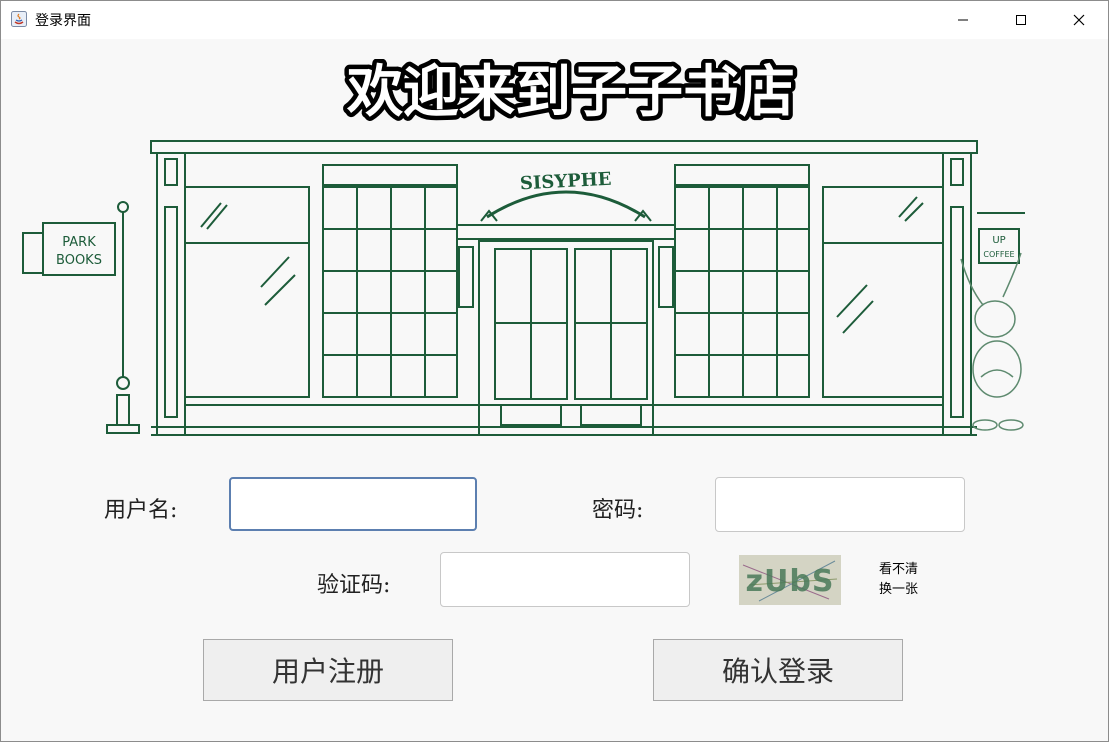  I want to click on captcha-label: 验证码:, so click(354, 585).